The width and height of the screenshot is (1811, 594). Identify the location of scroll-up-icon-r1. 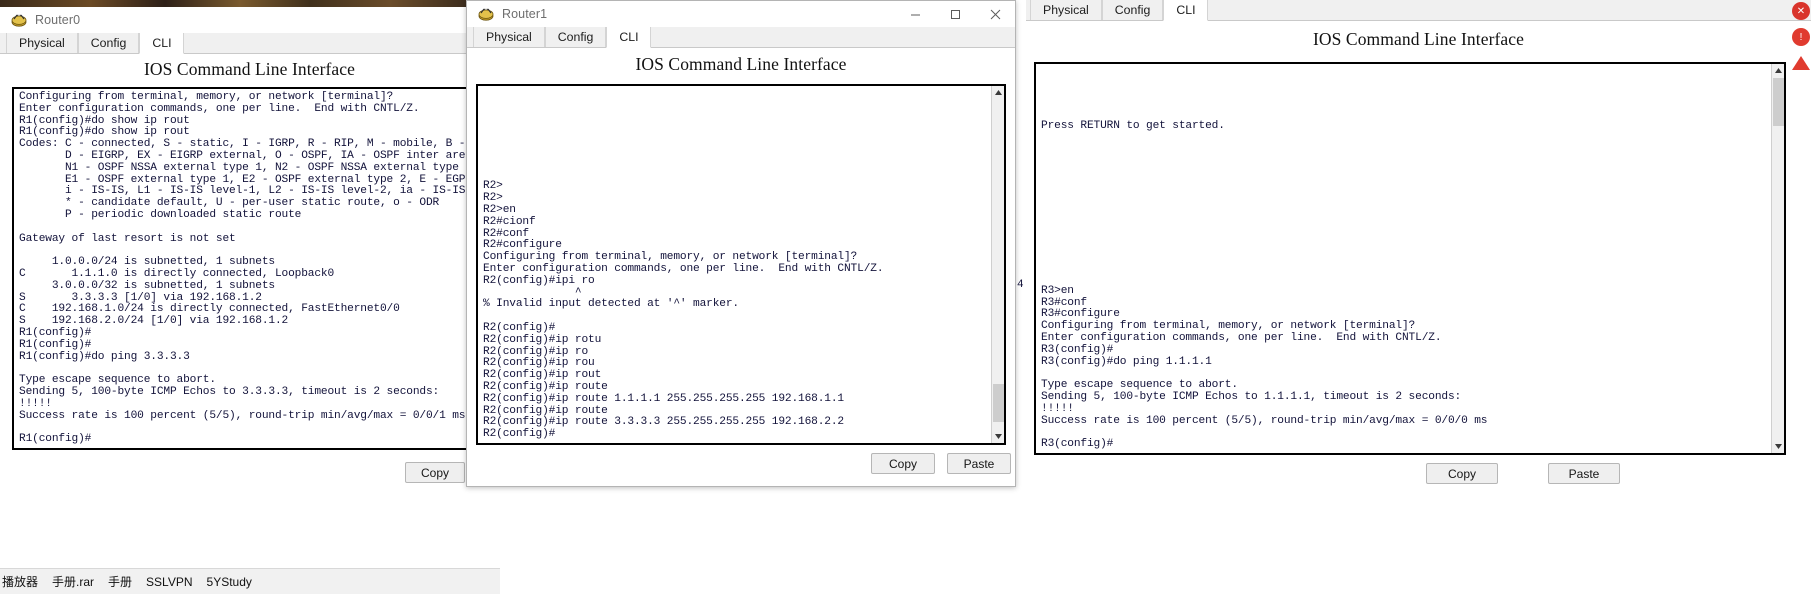
(998, 92).